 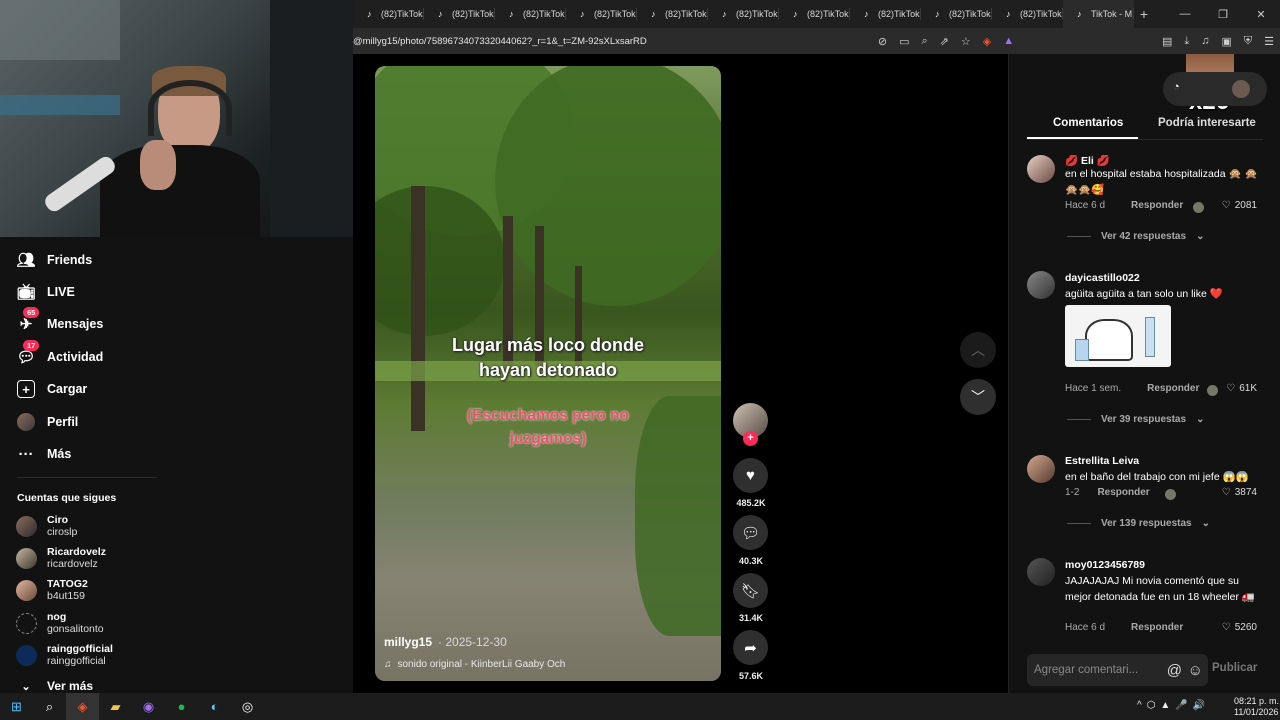 I want to click on clock-date: 11/01/2026, so click(x=1256, y=712).